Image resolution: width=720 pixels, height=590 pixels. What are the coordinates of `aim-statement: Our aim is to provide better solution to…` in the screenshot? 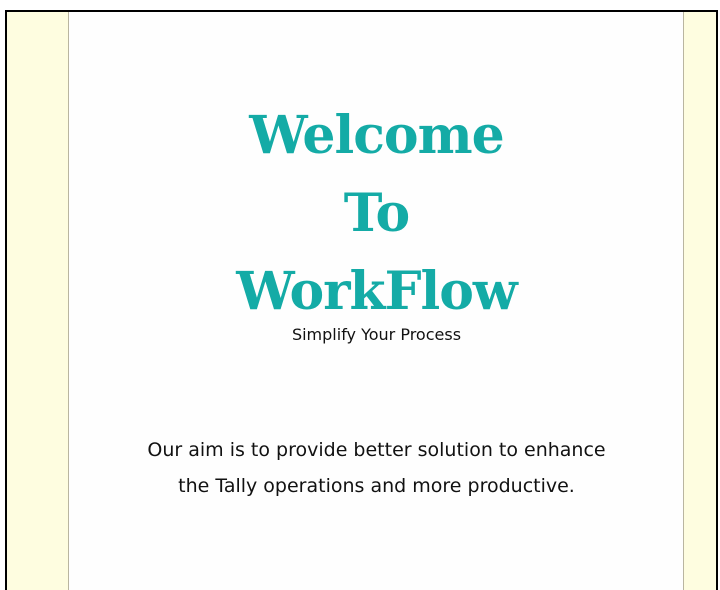 It's located at (376, 468).